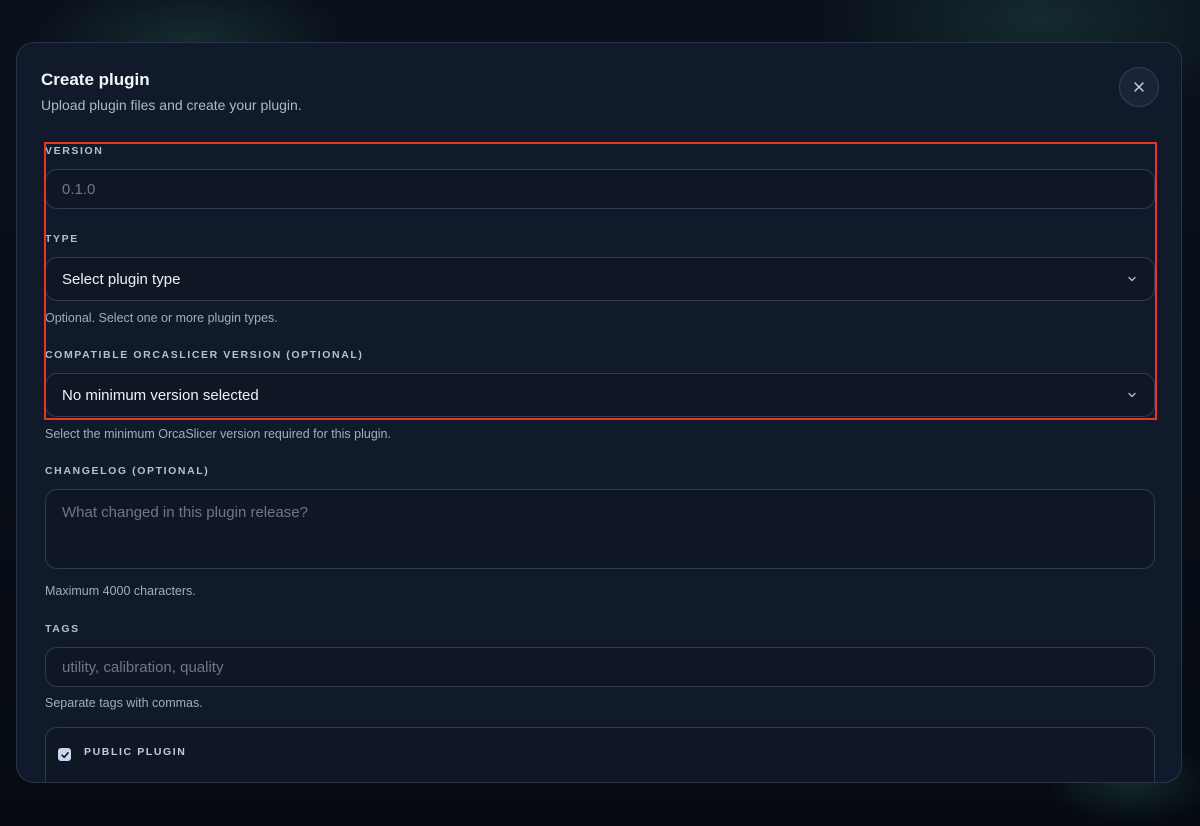 This screenshot has height=826, width=1200. I want to click on version-input, so click(600, 189).